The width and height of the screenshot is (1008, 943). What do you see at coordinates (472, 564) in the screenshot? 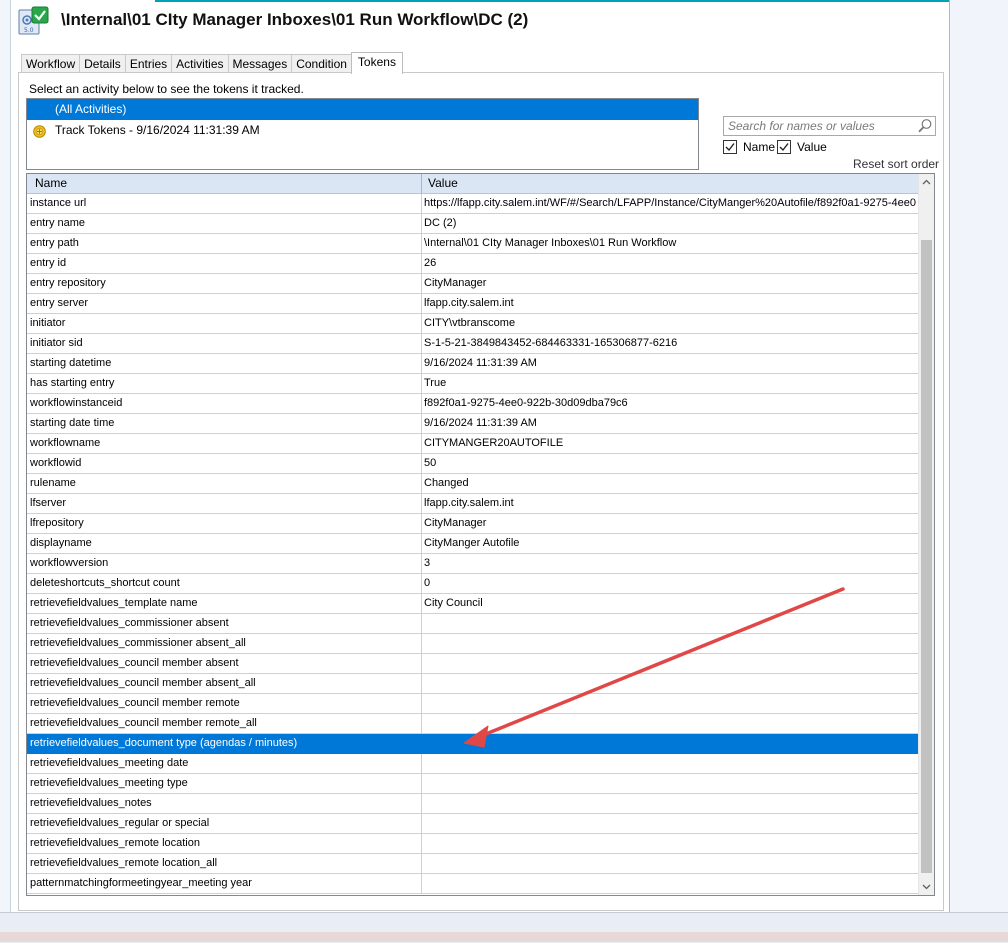
I see `table-row: workflowversion 3` at bounding box center [472, 564].